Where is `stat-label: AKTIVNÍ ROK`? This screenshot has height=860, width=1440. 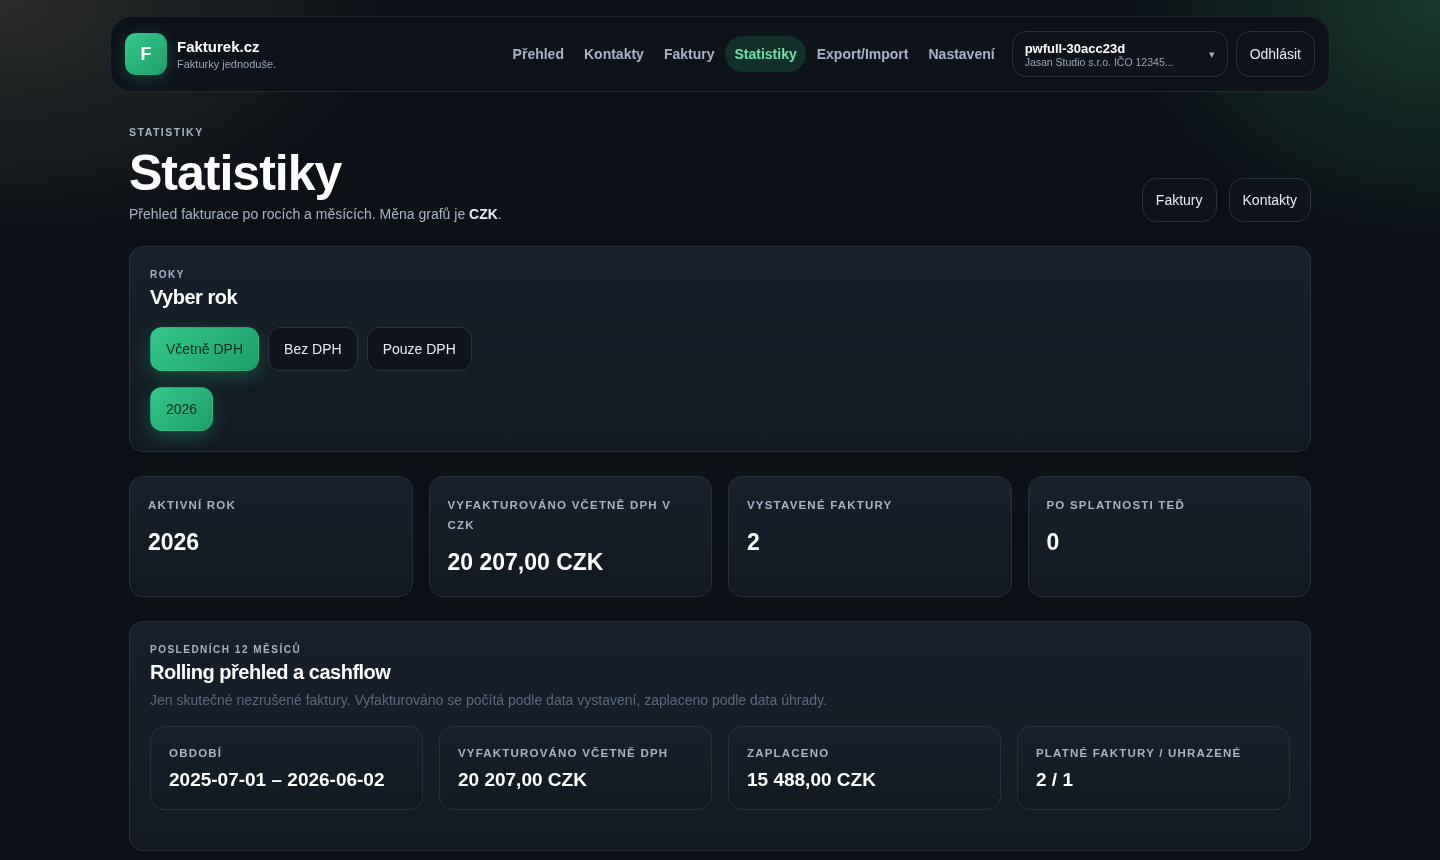
stat-label: AKTIVNÍ ROK is located at coordinates (192, 505).